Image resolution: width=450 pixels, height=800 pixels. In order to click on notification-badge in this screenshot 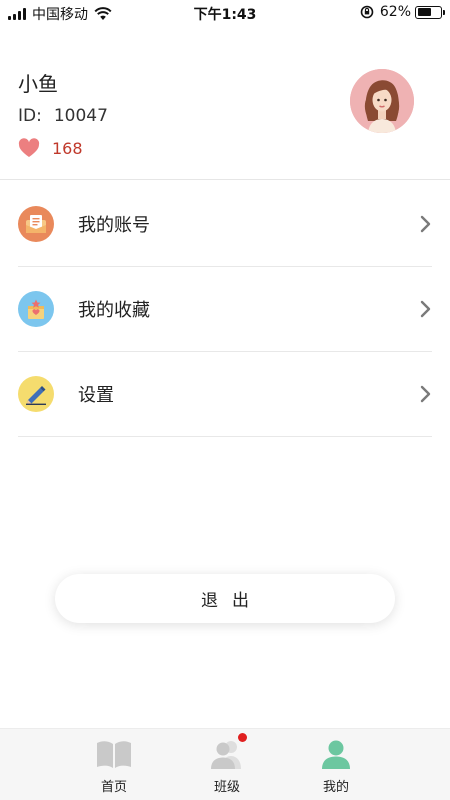, I will do `click(242, 737)`.